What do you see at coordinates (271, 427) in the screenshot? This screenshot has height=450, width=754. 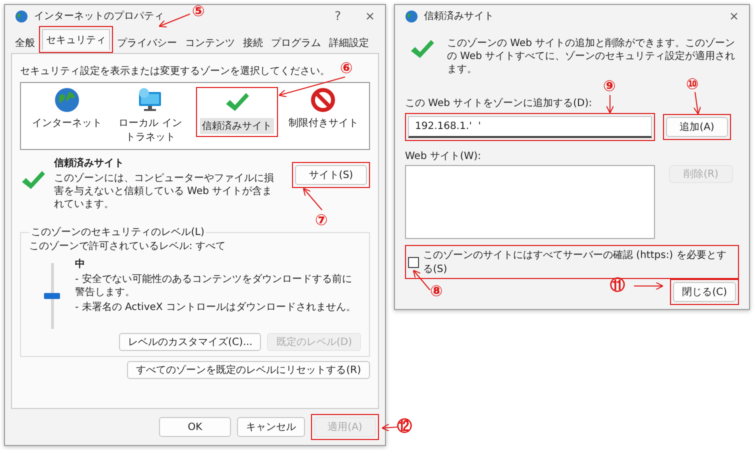 I see `dialog-button: キャンセル` at bounding box center [271, 427].